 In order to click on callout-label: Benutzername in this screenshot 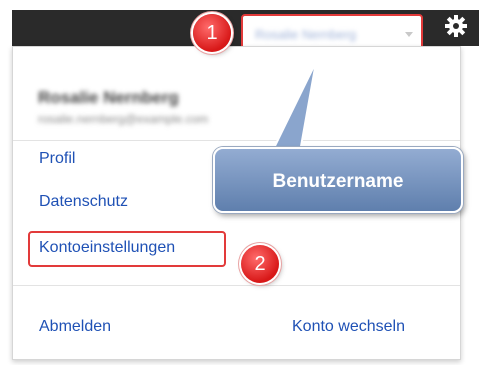, I will do `click(338, 181)`.